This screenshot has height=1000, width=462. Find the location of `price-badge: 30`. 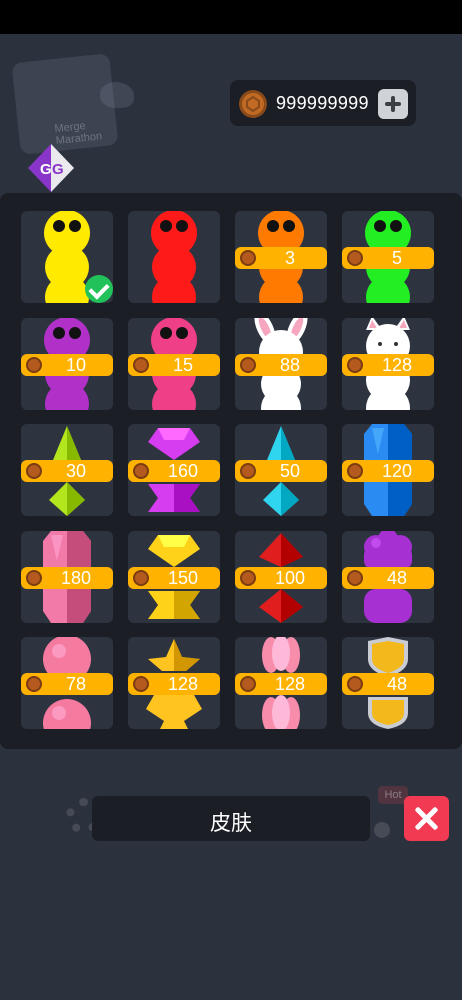

price-badge: 30 is located at coordinates (67, 471).